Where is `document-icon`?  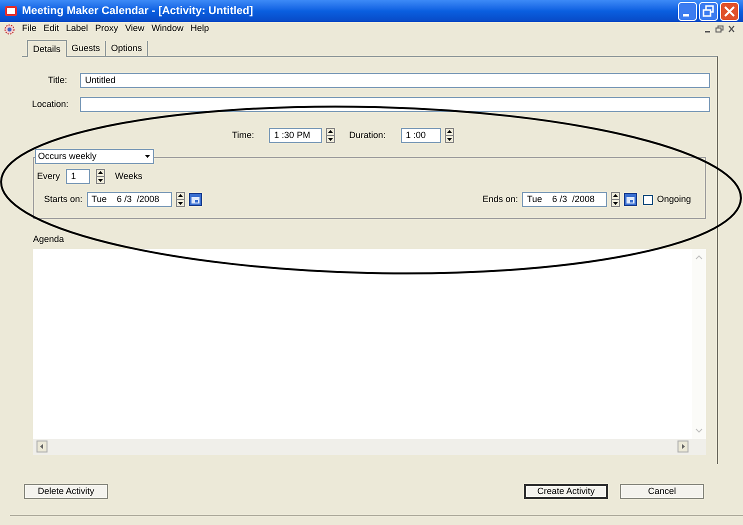
document-icon is located at coordinates (9, 29).